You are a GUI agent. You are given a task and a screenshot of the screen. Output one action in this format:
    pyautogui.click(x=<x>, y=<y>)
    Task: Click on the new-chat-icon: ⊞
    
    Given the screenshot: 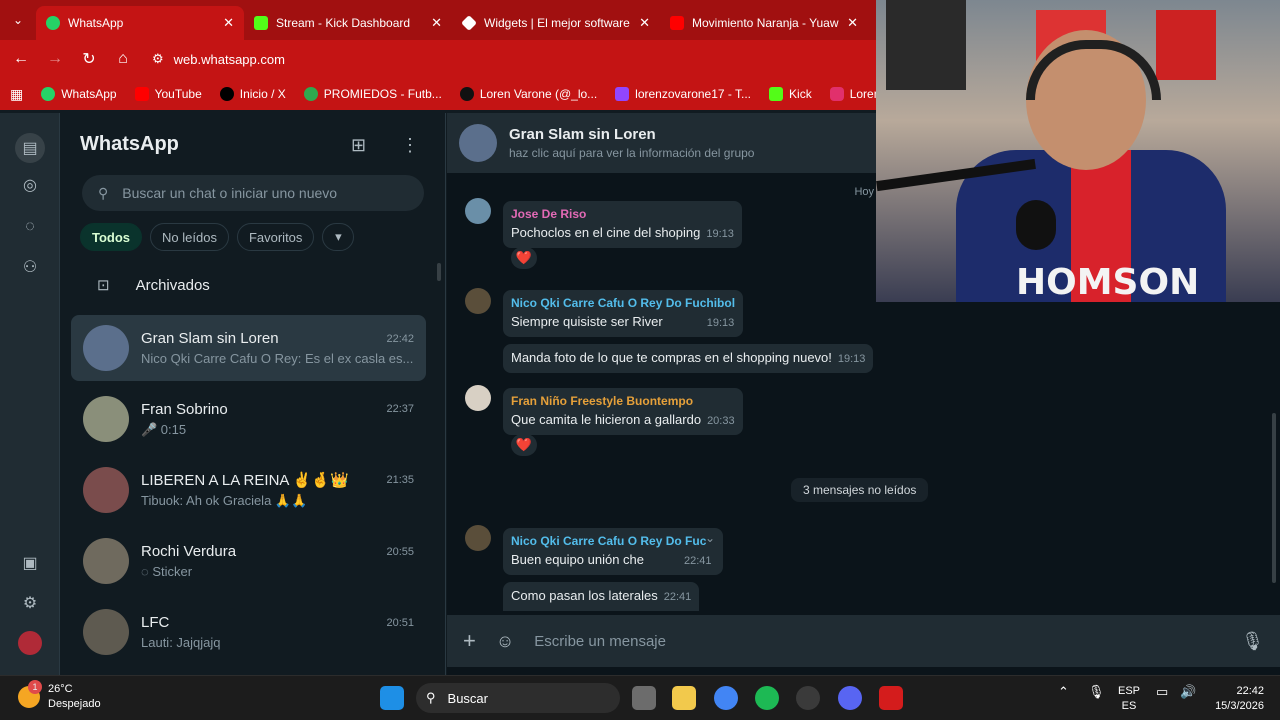 What is the action you would take?
    pyautogui.click(x=358, y=145)
    